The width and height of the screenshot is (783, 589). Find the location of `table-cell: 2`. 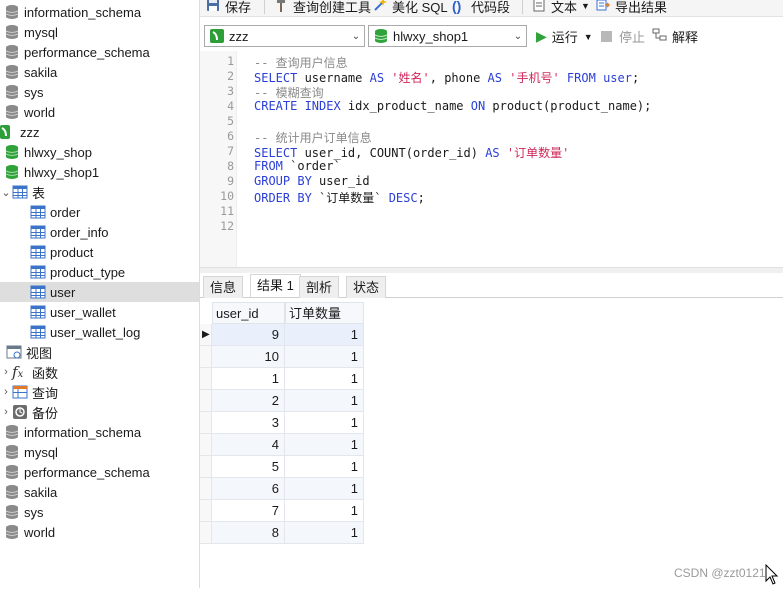

table-cell: 2 is located at coordinates (248, 401).